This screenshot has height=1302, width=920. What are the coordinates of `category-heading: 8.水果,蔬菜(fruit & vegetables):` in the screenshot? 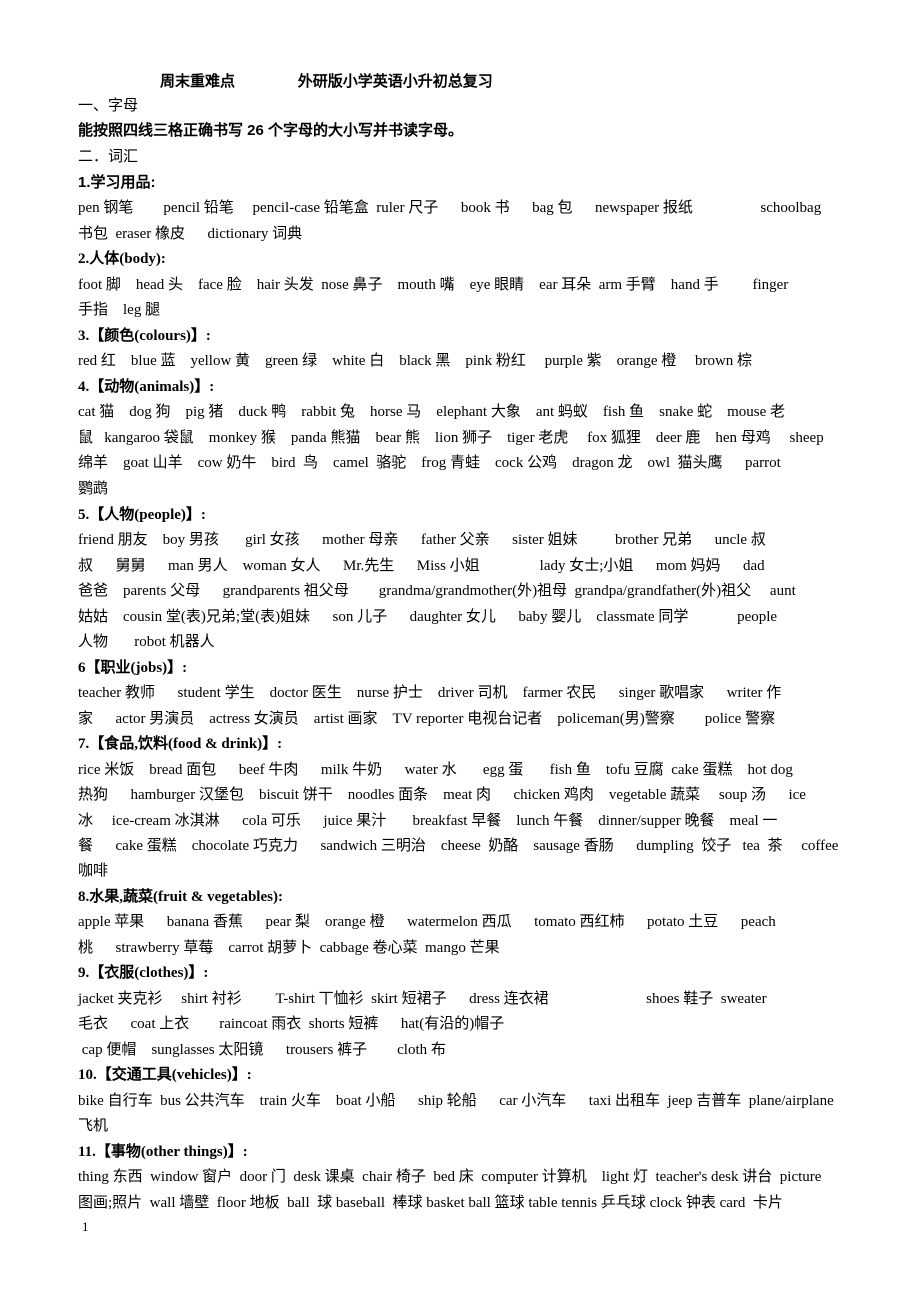 It's located at (180, 897).